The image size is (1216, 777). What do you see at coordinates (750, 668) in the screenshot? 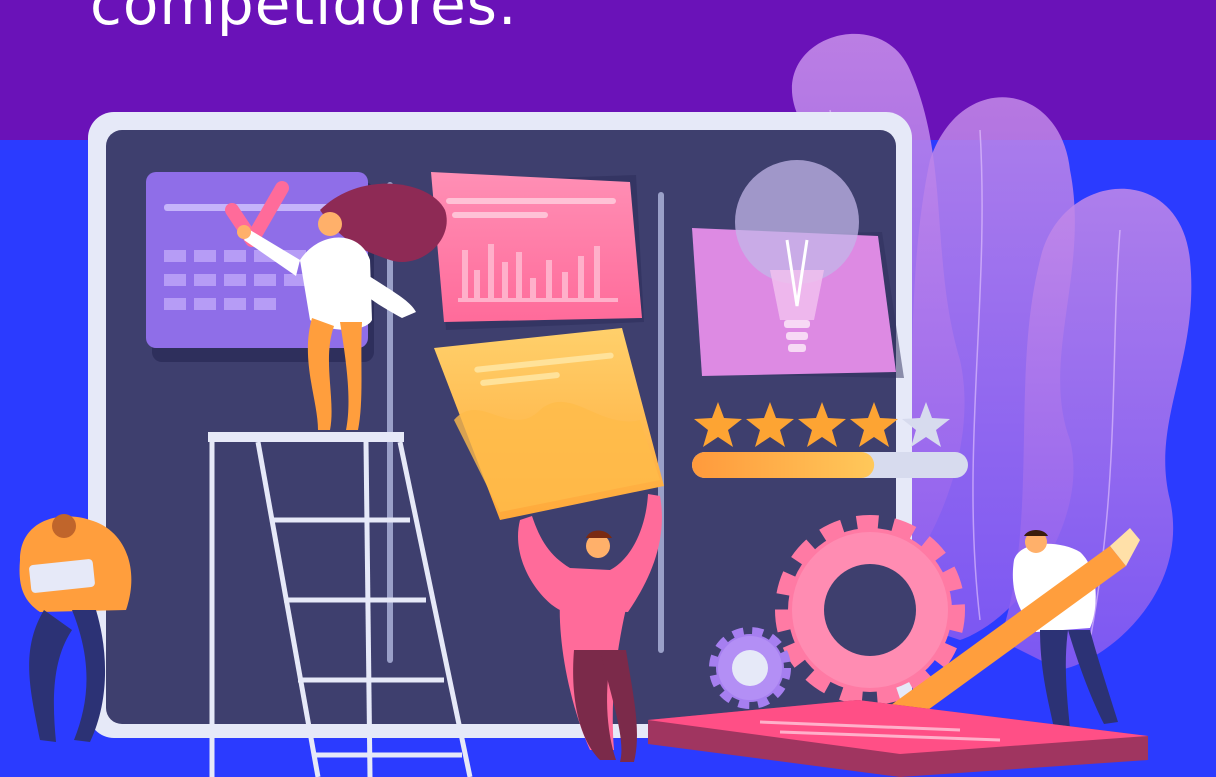
I see `small-gear-icon` at bounding box center [750, 668].